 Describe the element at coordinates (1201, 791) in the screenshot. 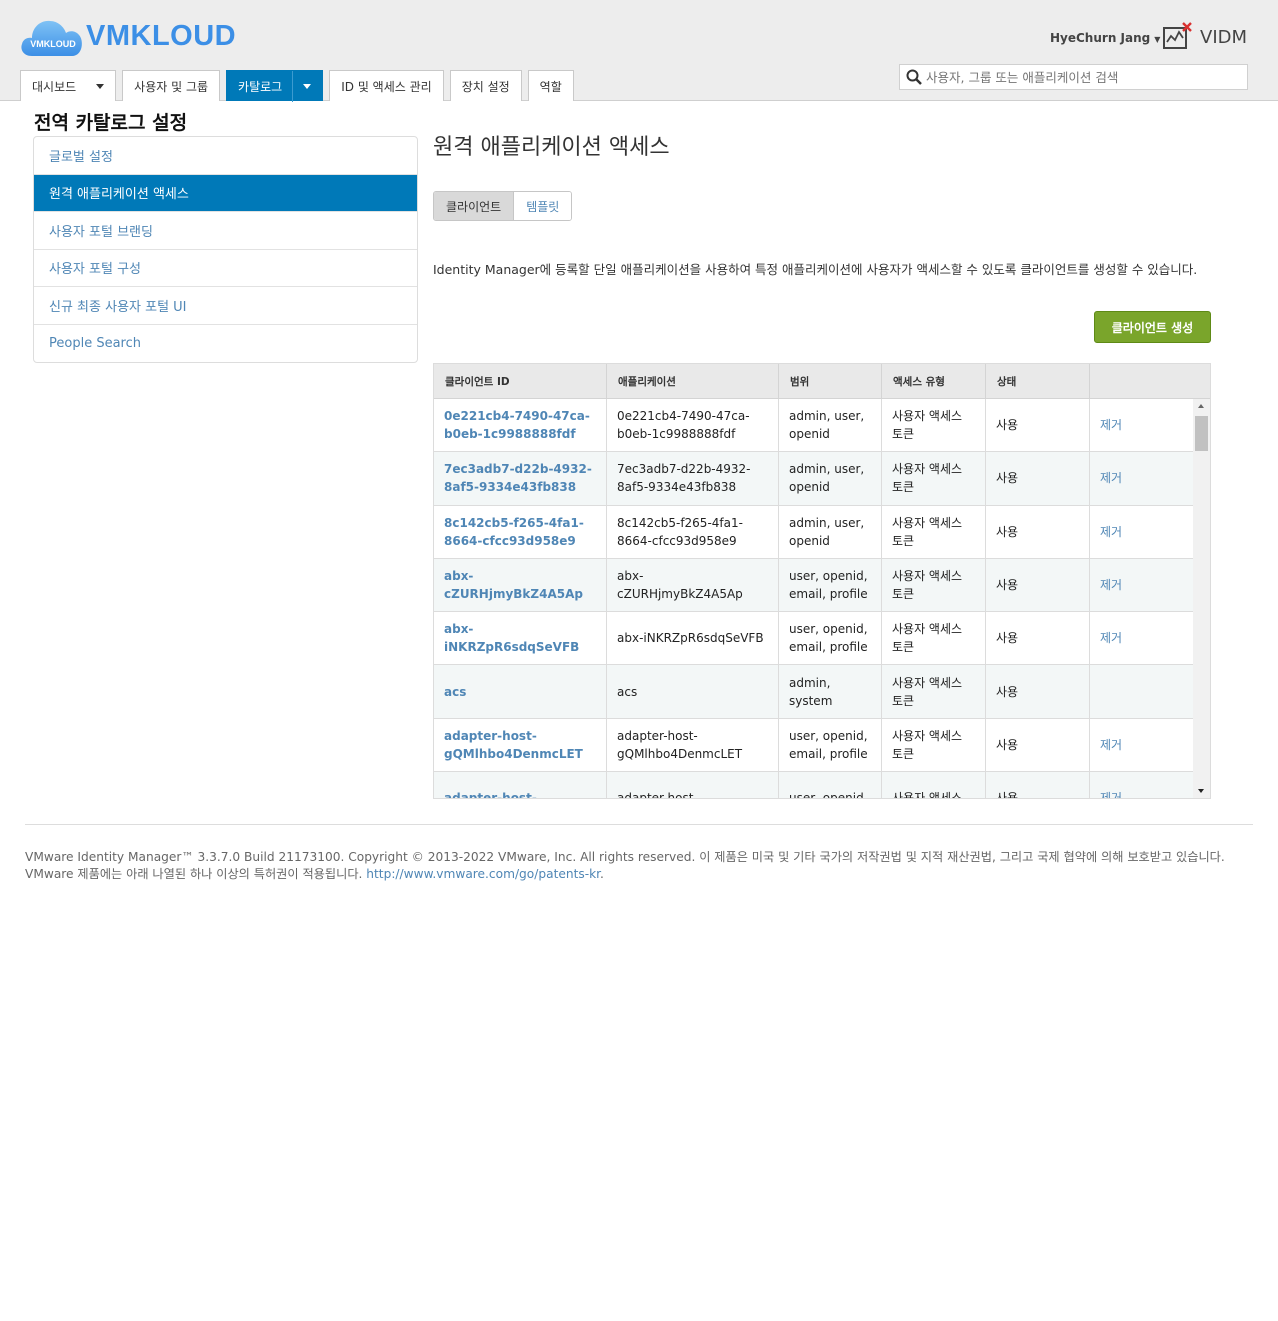

I see `scroll-down-arrow-icon` at that location.